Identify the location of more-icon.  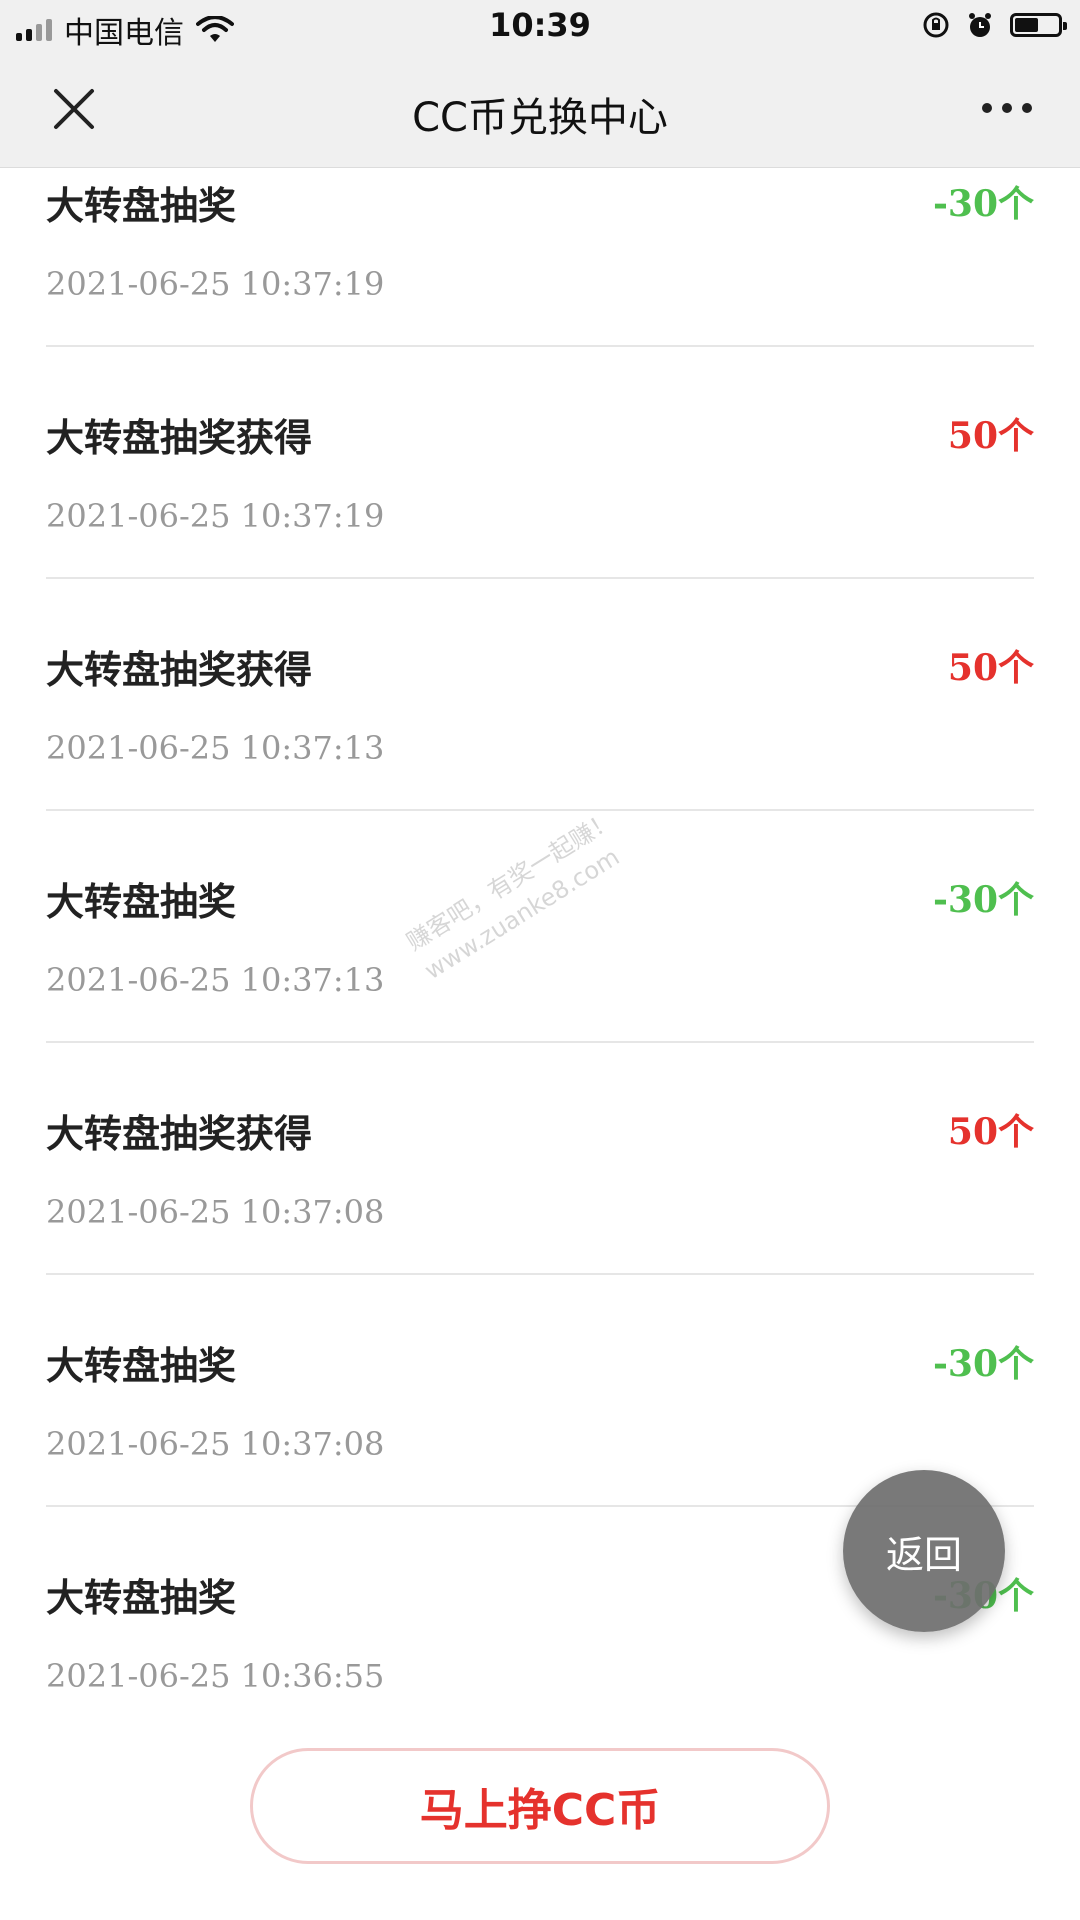
(1007, 108).